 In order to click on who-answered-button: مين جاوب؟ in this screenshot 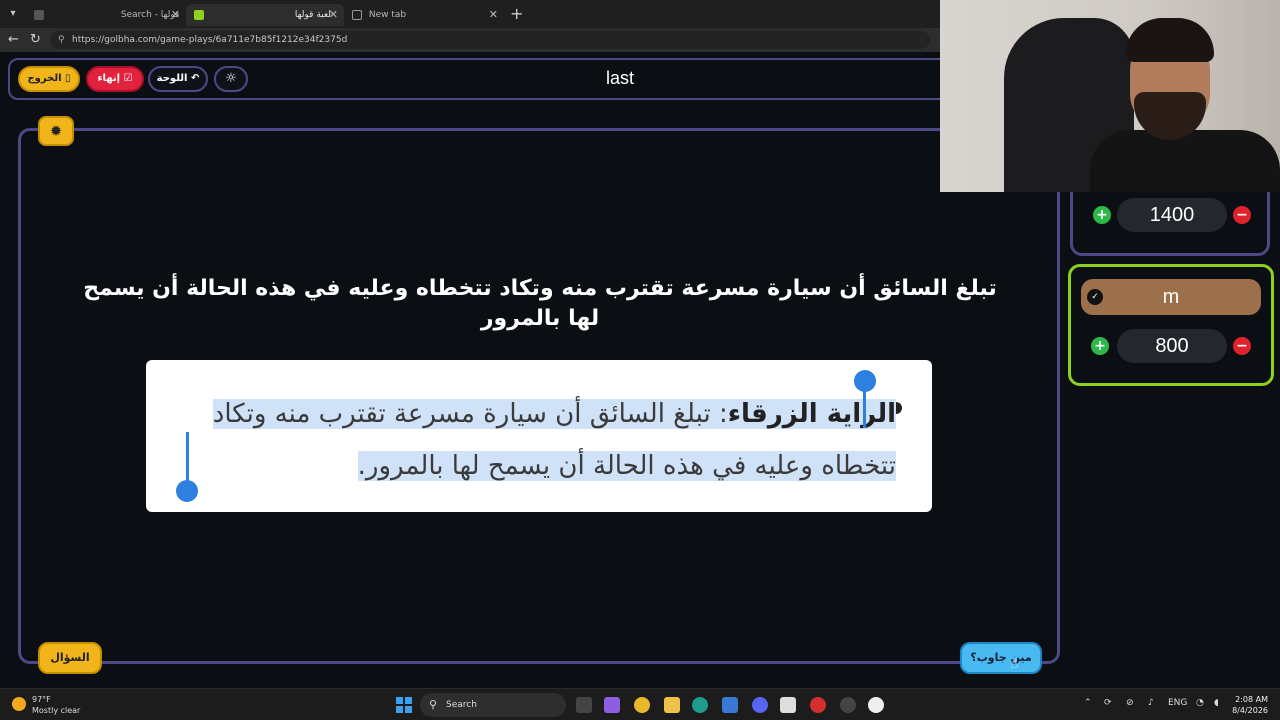, I will do `click(1001, 658)`.